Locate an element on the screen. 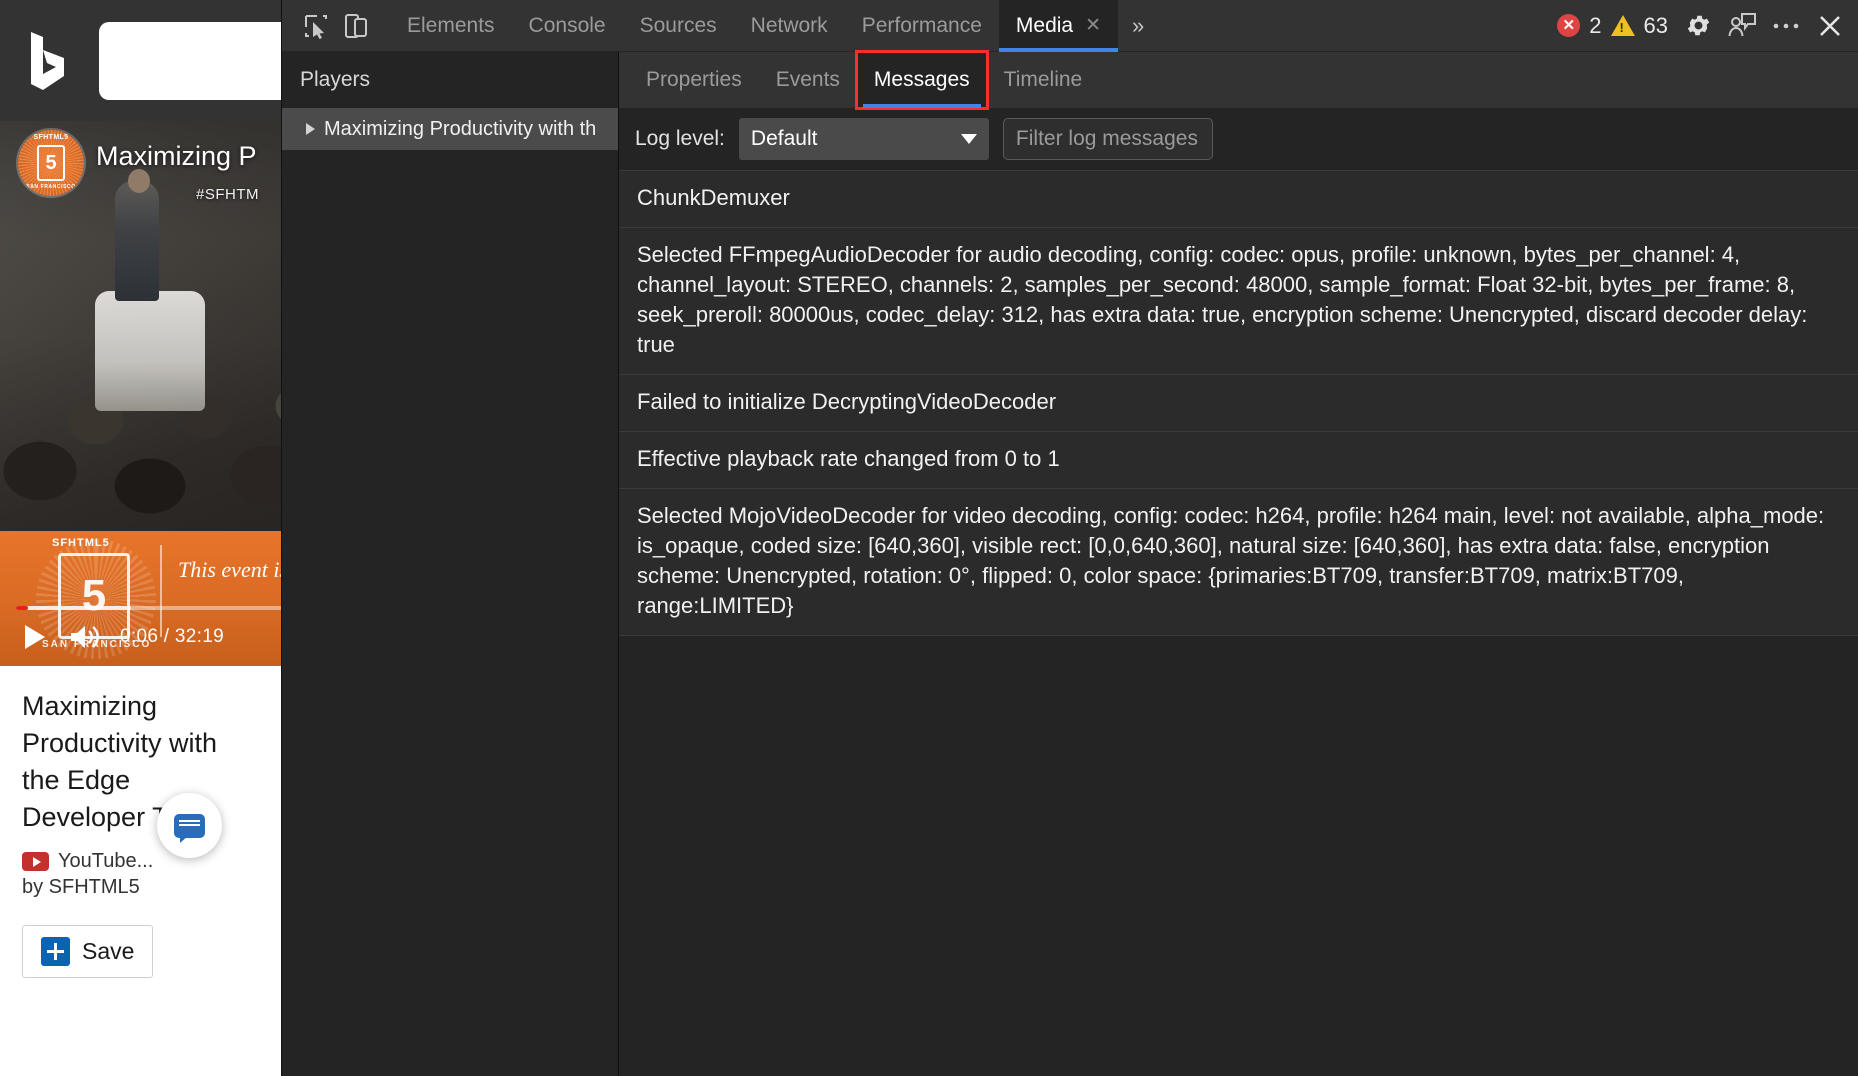 Image resolution: width=1858 pixels, height=1076 pixels. tab-elements-label: Elements is located at coordinates (451, 25).